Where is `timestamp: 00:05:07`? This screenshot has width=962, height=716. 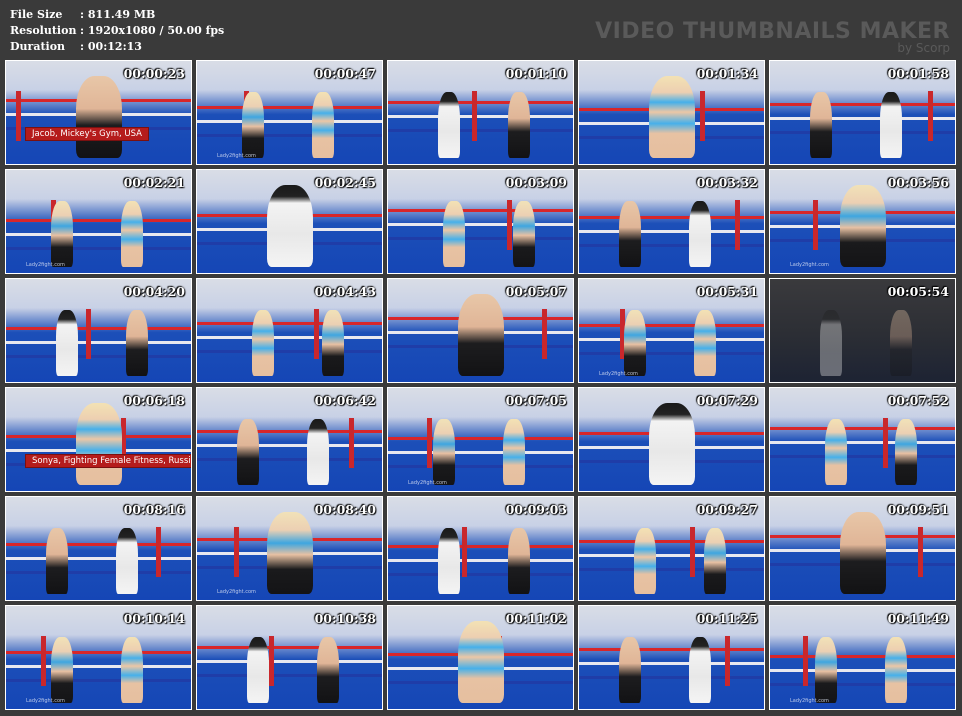
timestamp: 00:05:07 is located at coordinates (536, 291).